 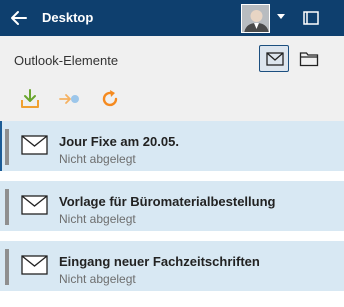 I want to click on user-avatar-icon, so click(x=255, y=18).